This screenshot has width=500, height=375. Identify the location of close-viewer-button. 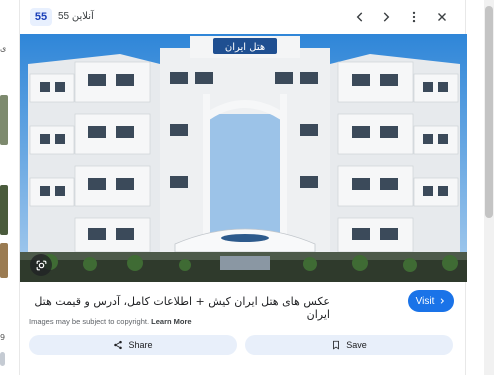
(442, 17).